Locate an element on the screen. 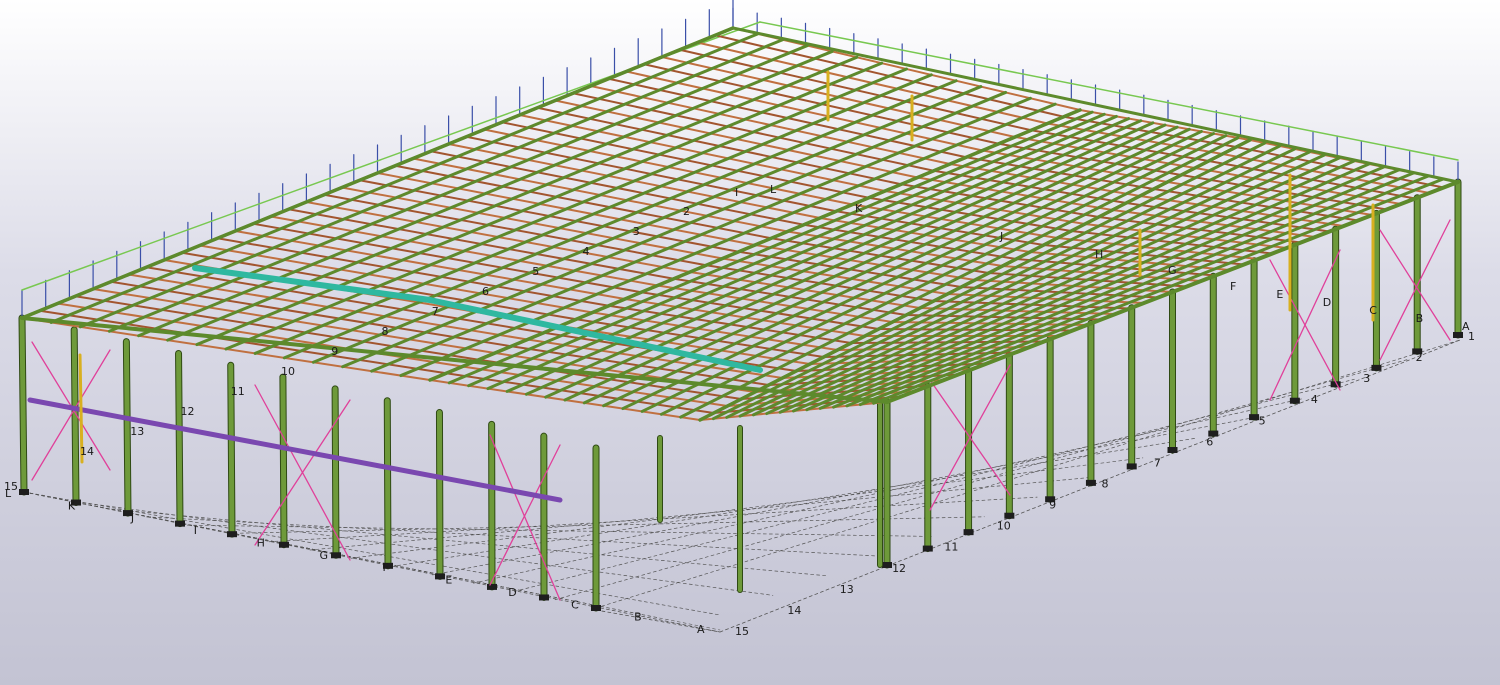  grid-label-number: 4 is located at coordinates (1314, 399).